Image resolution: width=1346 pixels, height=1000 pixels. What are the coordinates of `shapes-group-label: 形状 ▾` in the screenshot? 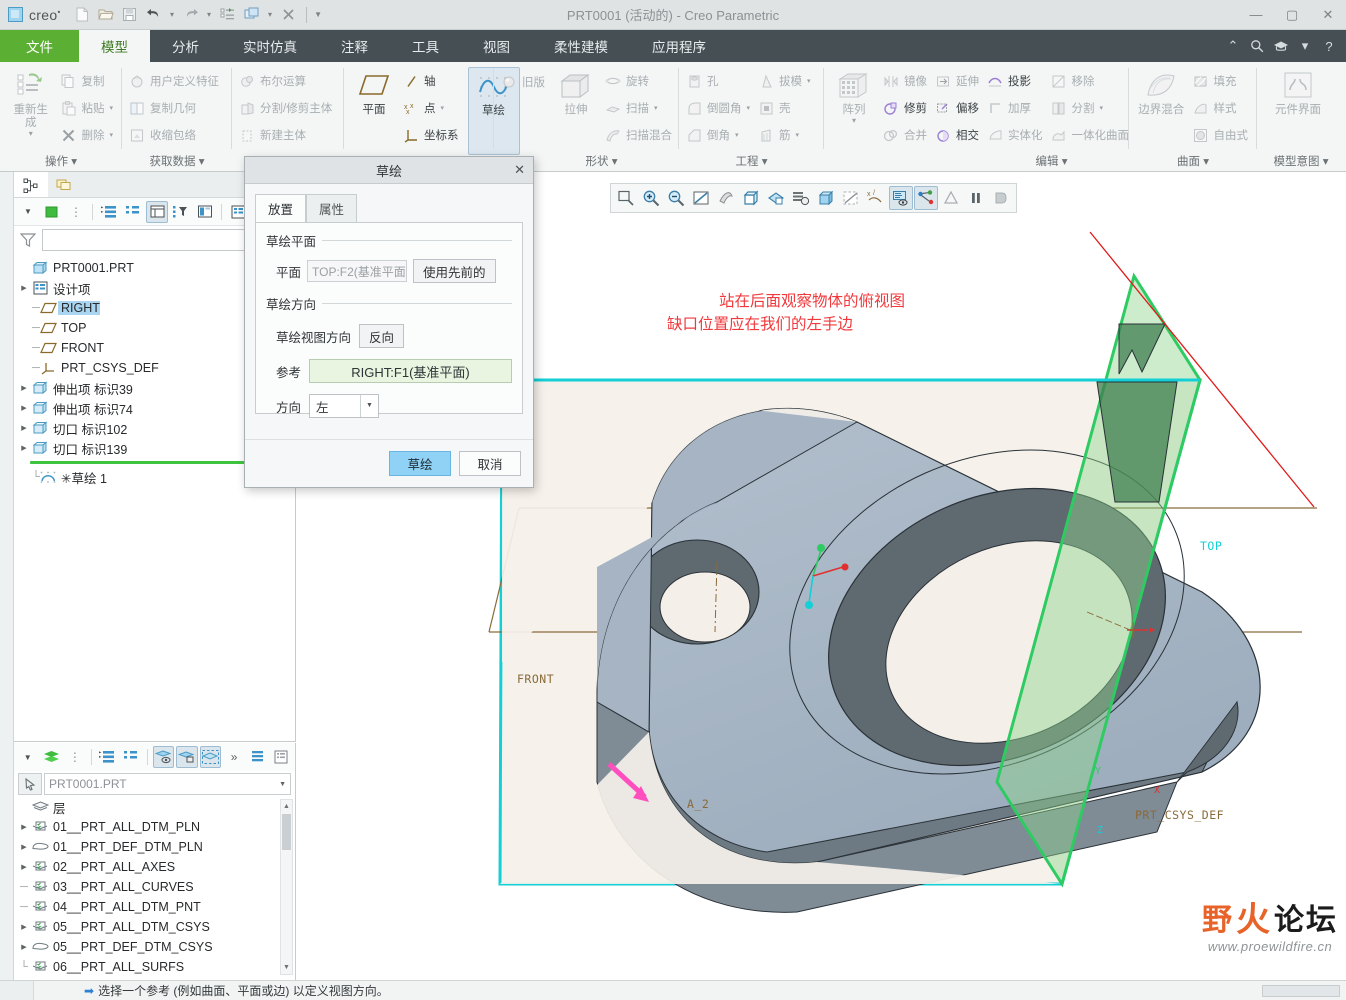 It's located at (601, 162).